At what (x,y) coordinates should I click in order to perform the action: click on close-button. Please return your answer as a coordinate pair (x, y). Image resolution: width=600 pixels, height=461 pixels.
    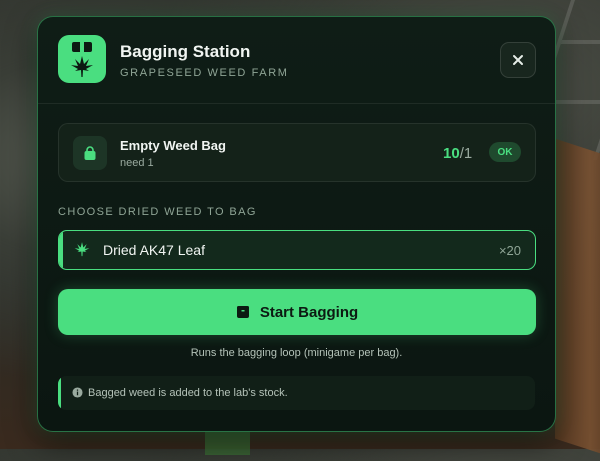
    Looking at the image, I should click on (518, 60).